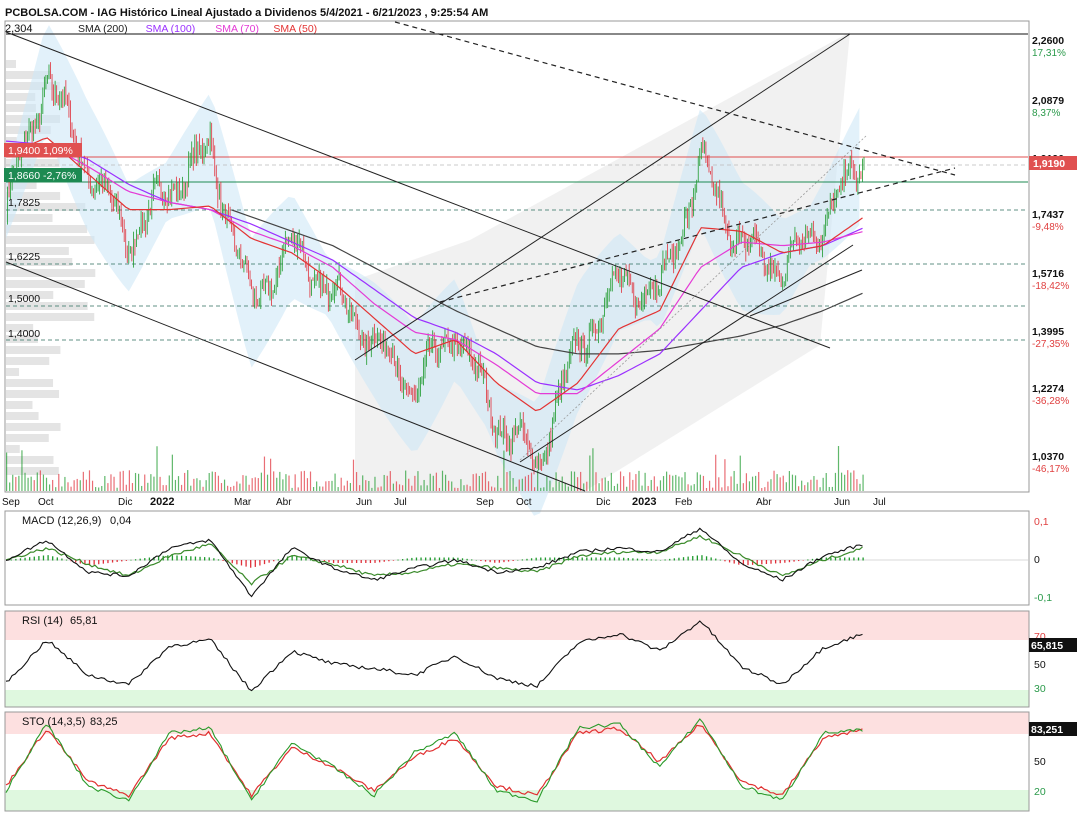  I want to click on price-axis-value-4: 1,5716, so click(1048, 274).